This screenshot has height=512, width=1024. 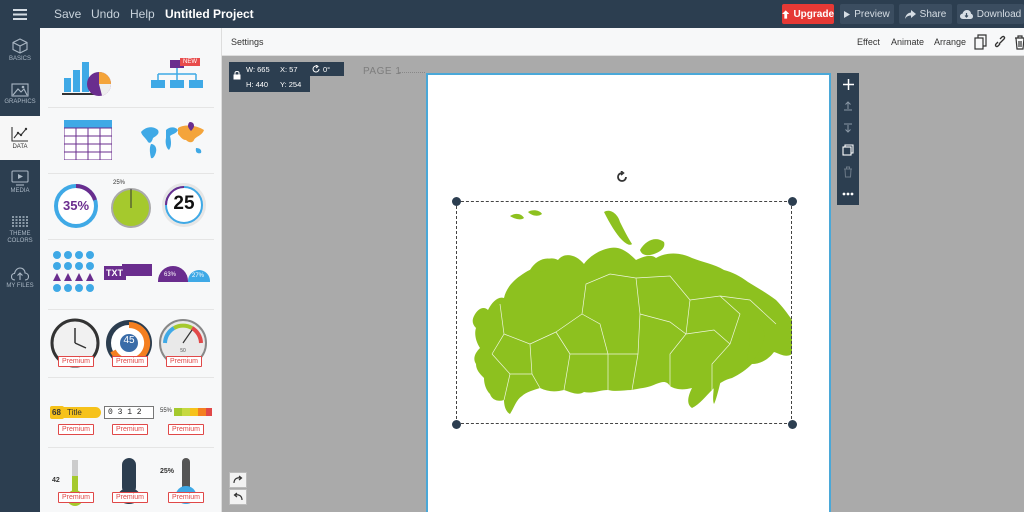 I want to click on redo-button, so click(x=238, y=480).